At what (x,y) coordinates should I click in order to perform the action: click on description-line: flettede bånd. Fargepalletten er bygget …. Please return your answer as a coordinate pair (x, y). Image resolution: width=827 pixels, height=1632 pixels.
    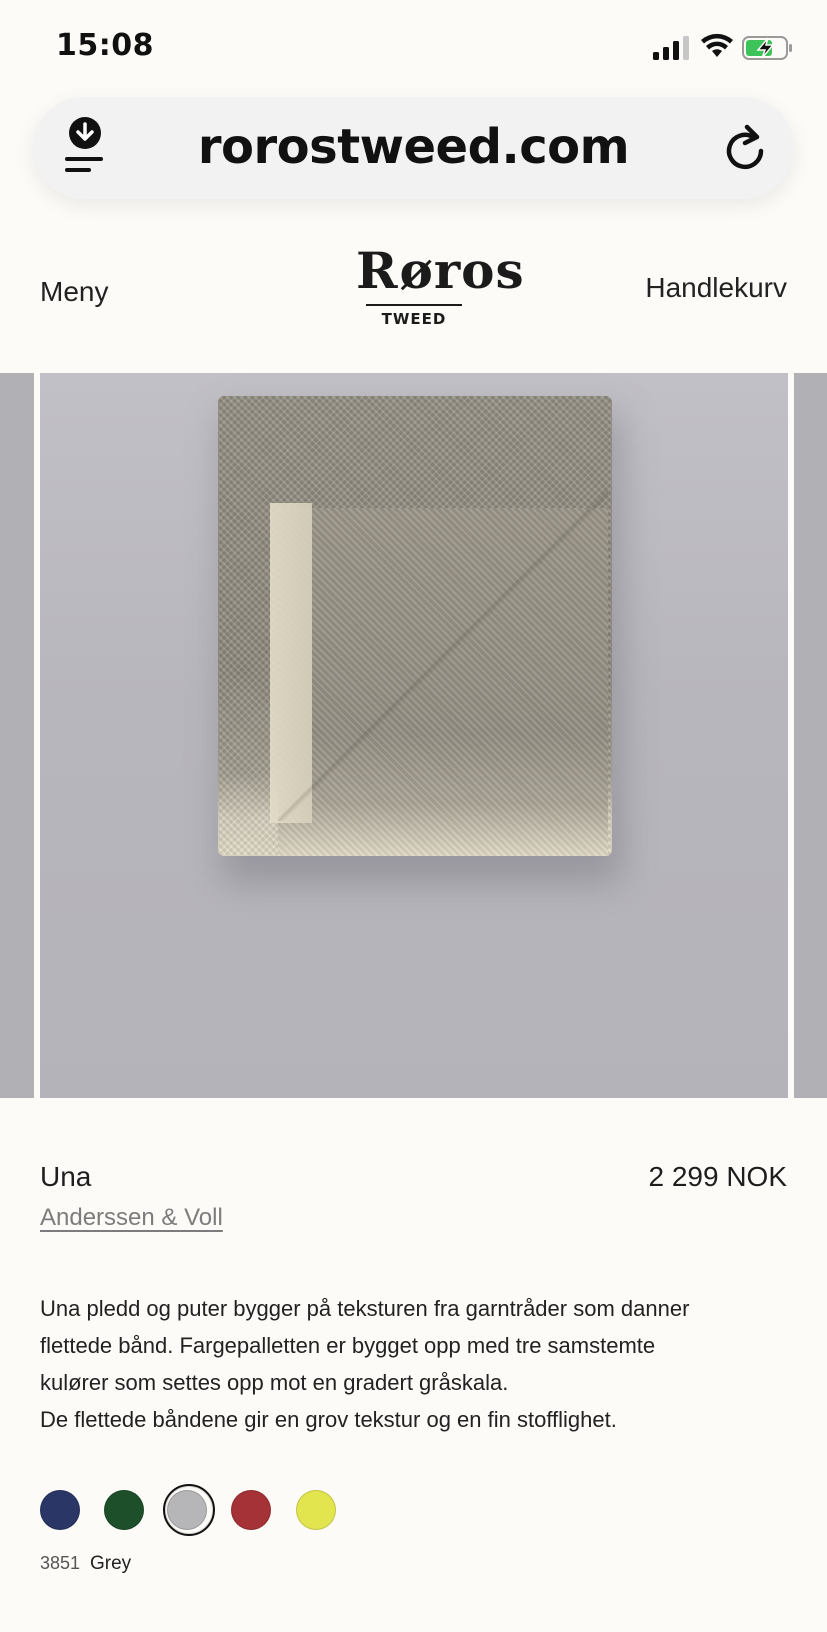
    Looking at the image, I should click on (348, 1345).